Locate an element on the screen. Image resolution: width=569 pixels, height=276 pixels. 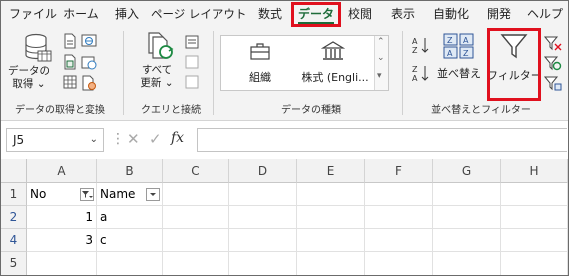
row-header-4: 4 is located at coordinates (14, 240).